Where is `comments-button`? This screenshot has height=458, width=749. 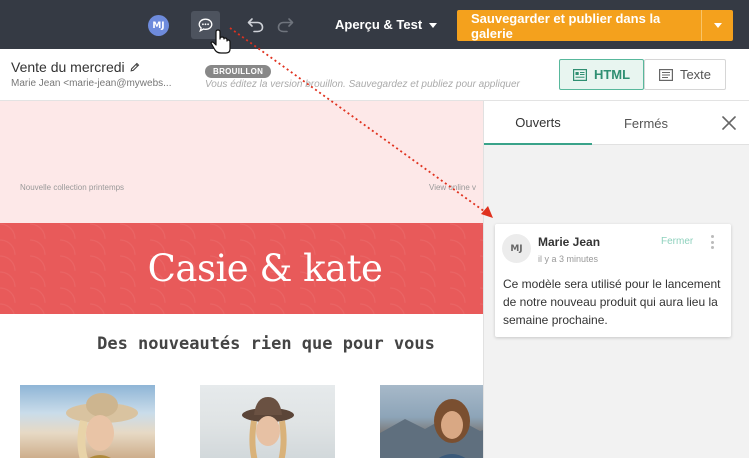
comments-button is located at coordinates (205, 25).